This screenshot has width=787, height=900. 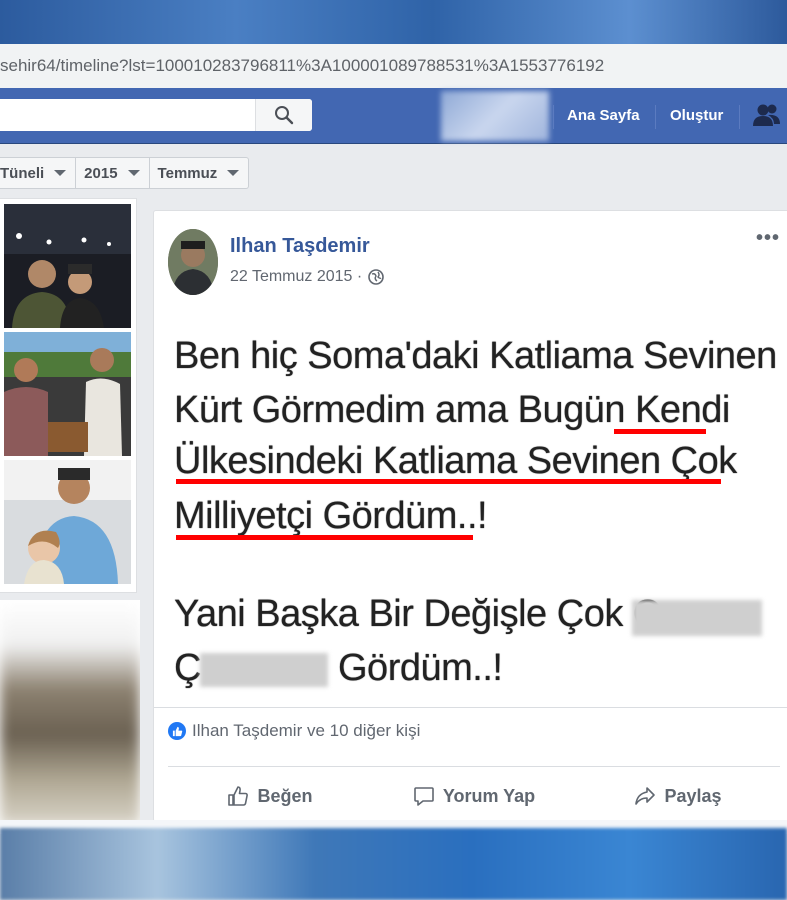 I want to click on image-text-line: Gördüm..!, so click(x=420, y=668).